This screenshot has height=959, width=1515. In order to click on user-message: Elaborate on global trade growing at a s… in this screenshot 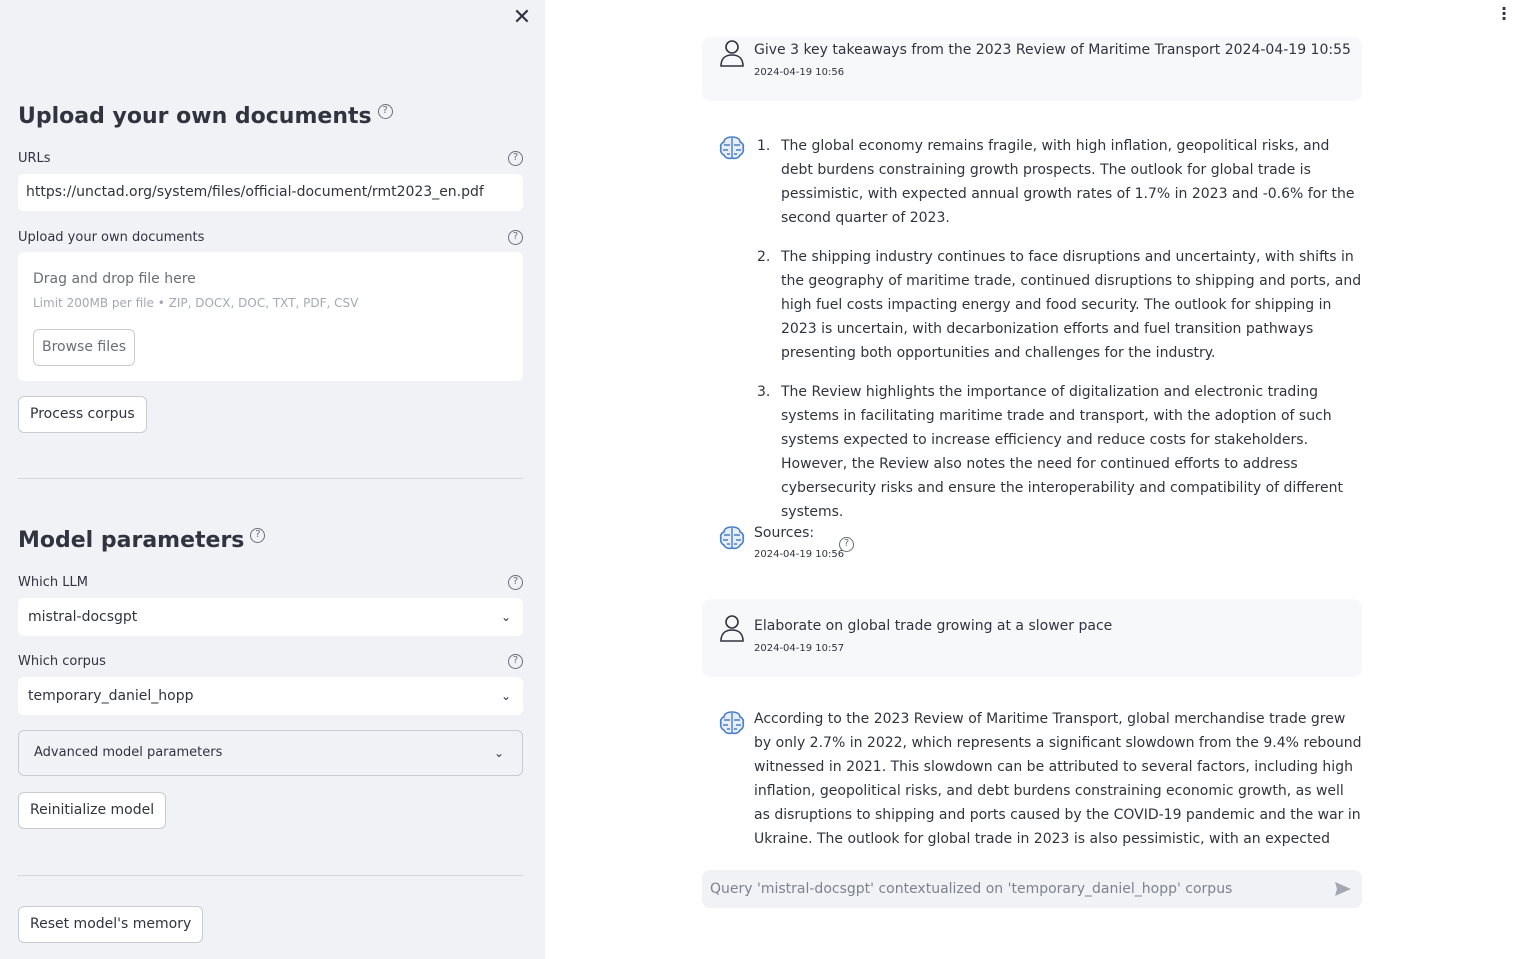, I will do `click(1032, 638)`.